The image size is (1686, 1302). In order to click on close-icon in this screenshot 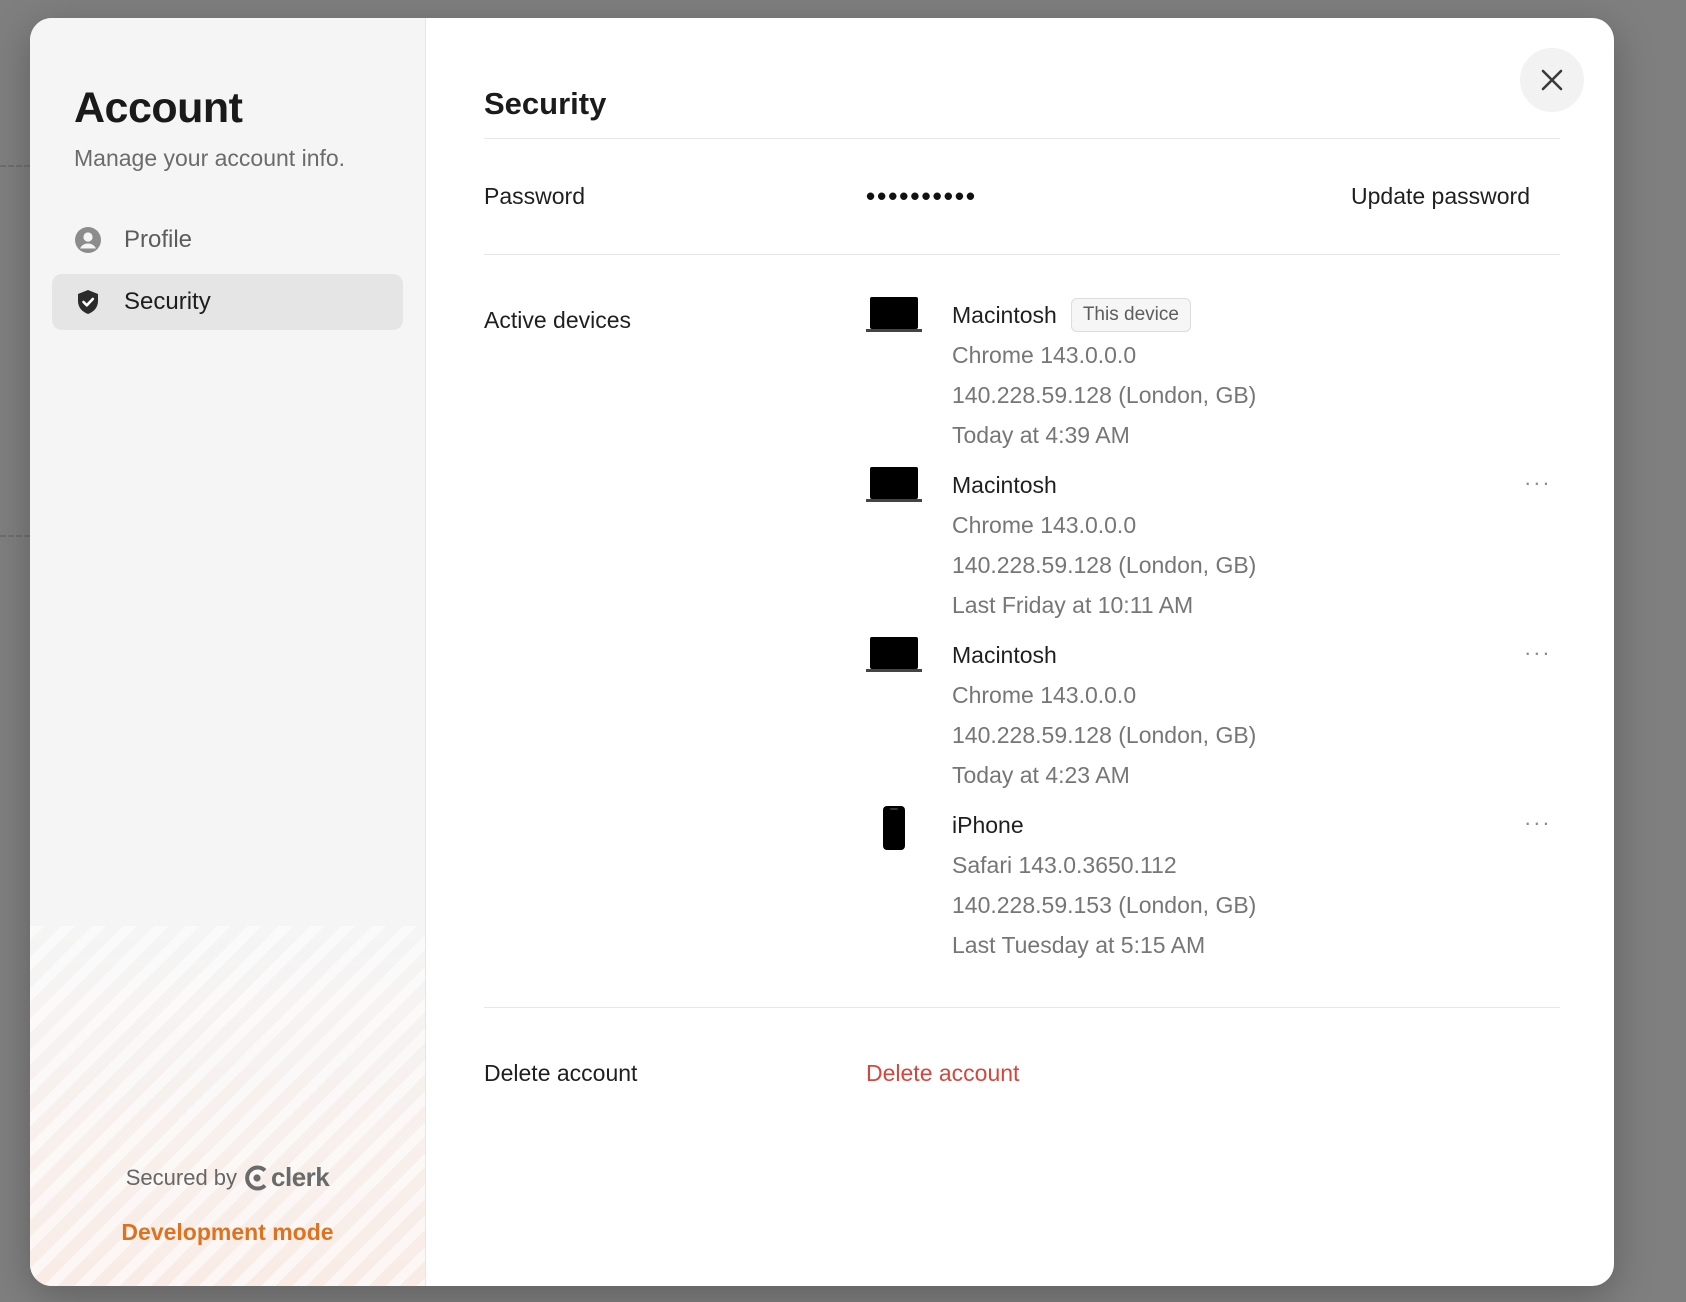, I will do `click(1552, 80)`.